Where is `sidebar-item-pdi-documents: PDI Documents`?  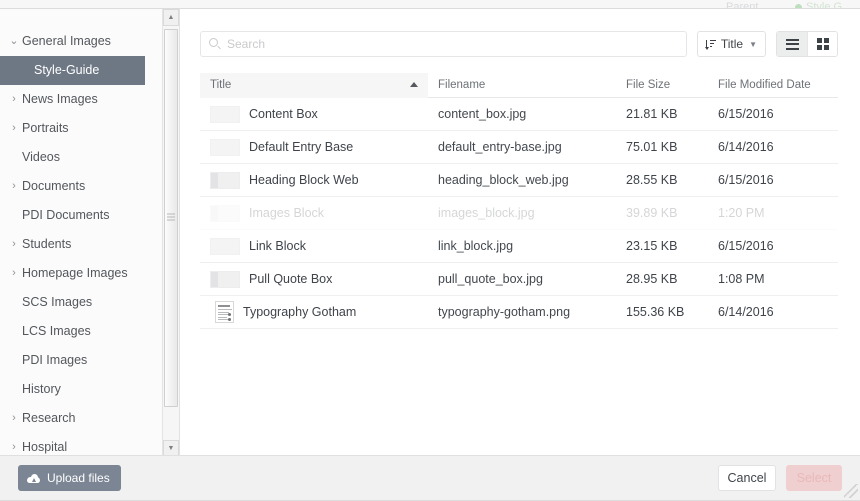 sidebar-item-pdi-documents: PDI Documents is located at coordinates (81, 215).